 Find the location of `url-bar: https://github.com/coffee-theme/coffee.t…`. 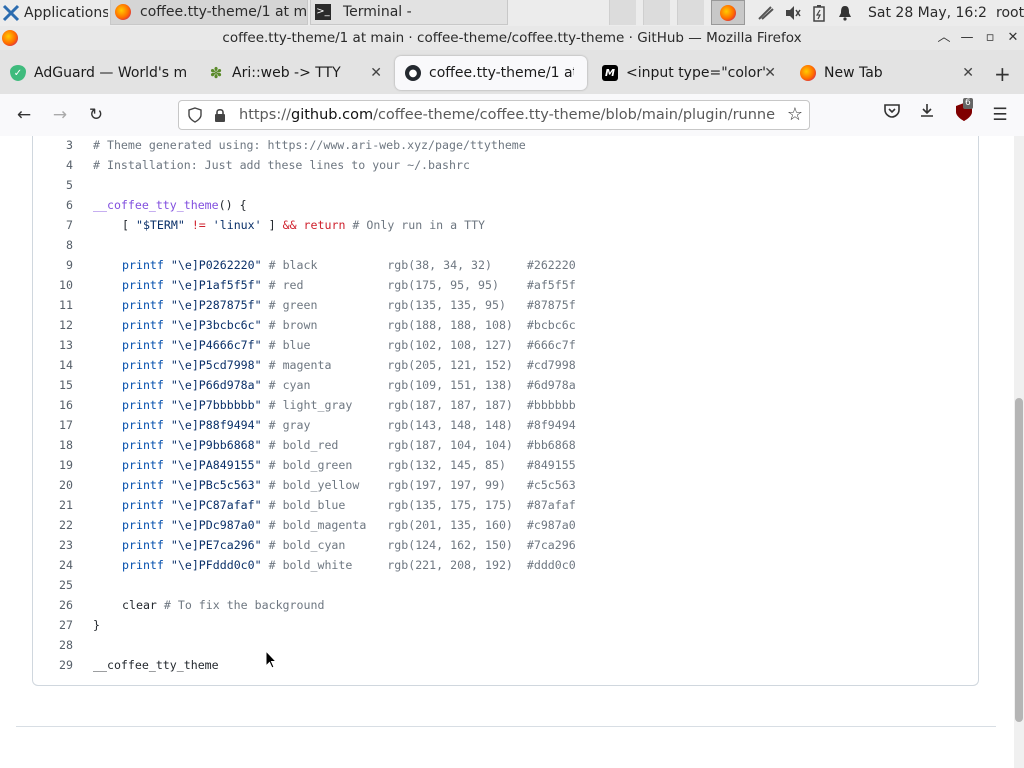

url-bar: https://github.com/coffee-theme/coffee.t… is located at coordinates (494, 115).